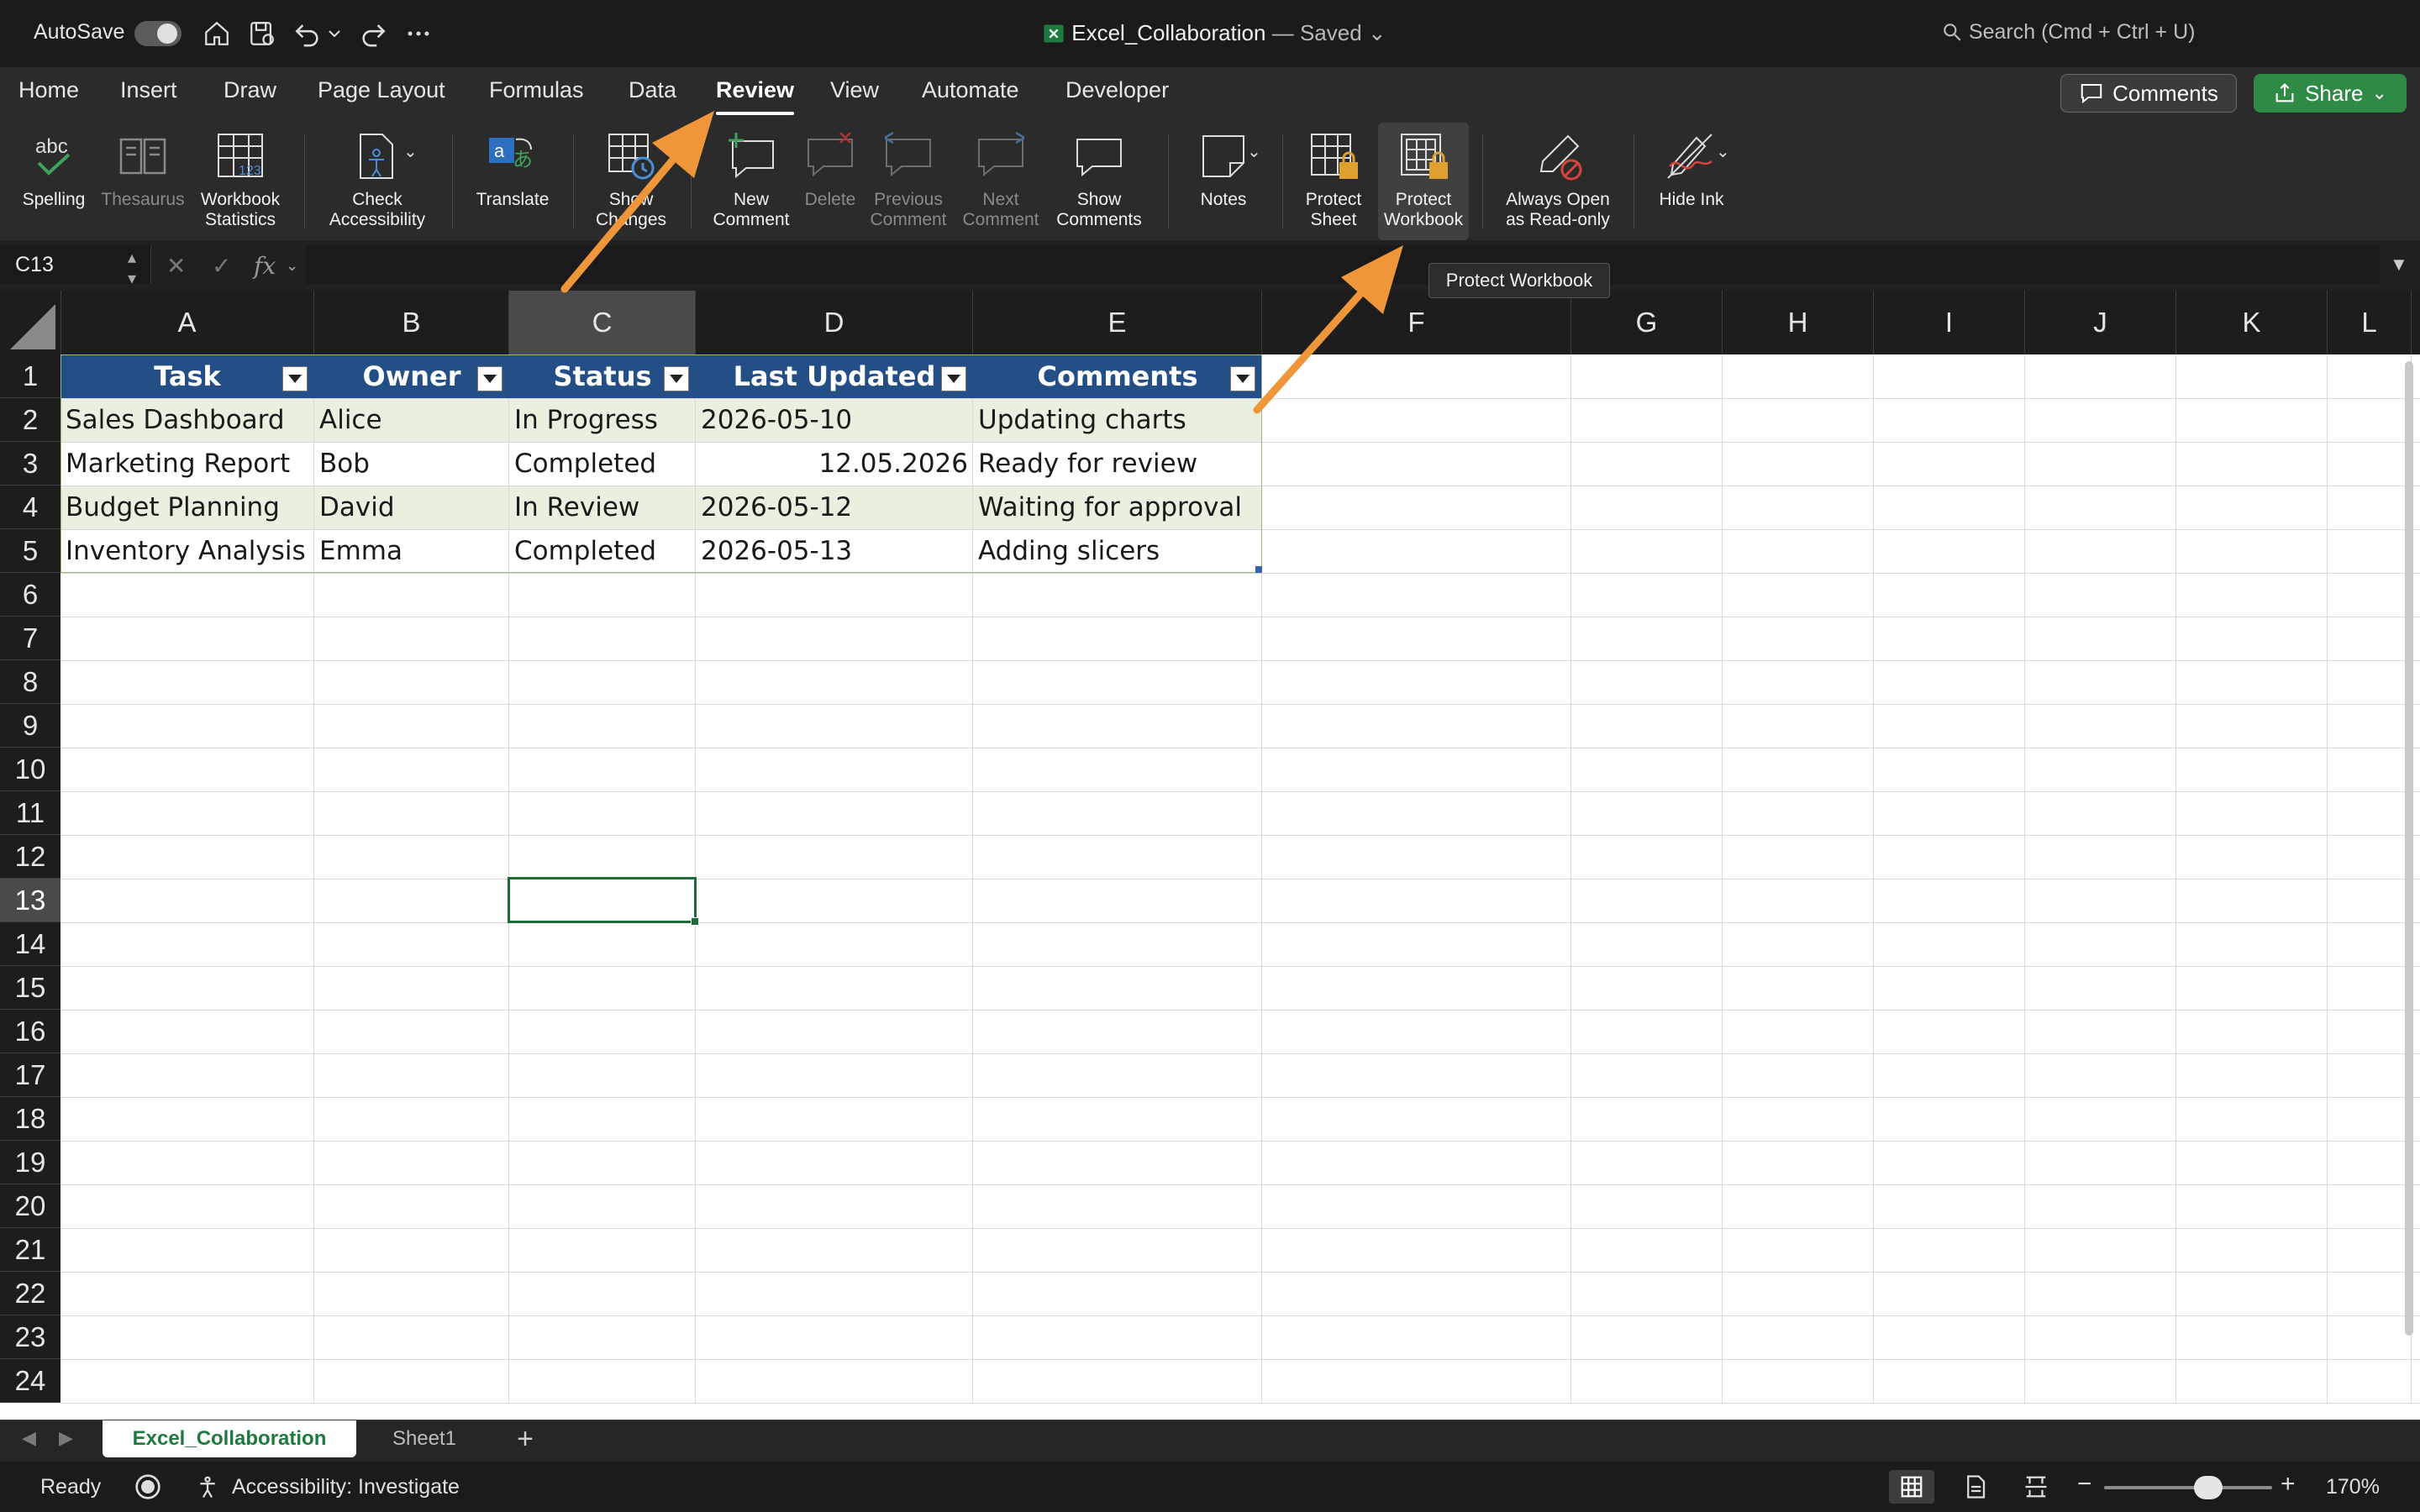 Image resolution: width=2420 pixels, height=1512 pixels. I want to click on sheet-tab-sheet1: Sheet1, so click(424, 1438).